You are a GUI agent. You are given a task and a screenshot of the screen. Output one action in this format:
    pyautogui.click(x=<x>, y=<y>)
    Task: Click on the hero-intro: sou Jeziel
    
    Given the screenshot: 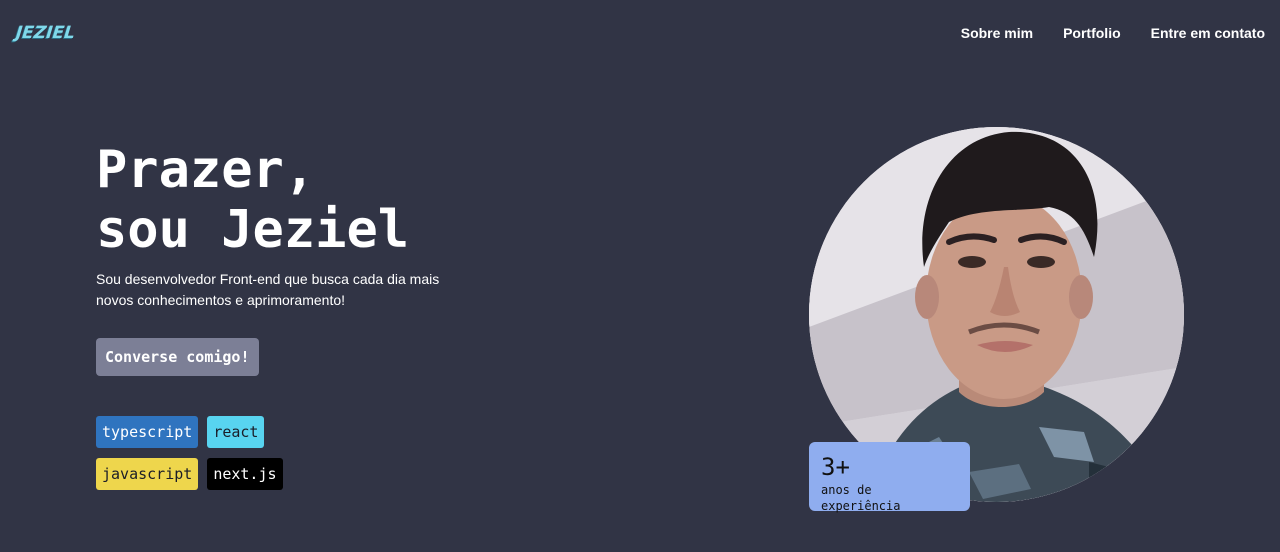 What is the action you would take?
    pyautogui.click(x=252, y=230)
    